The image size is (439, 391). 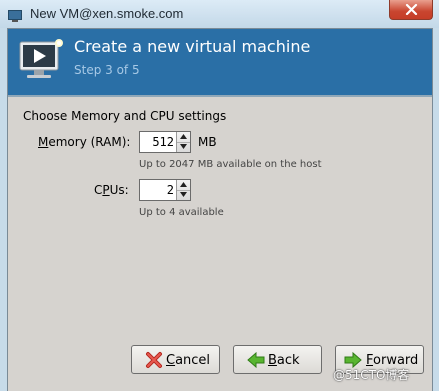 What do you see at coordinates (15, 14) in the screenshot?
I see `app-icon` at bounding box center [15, 14].